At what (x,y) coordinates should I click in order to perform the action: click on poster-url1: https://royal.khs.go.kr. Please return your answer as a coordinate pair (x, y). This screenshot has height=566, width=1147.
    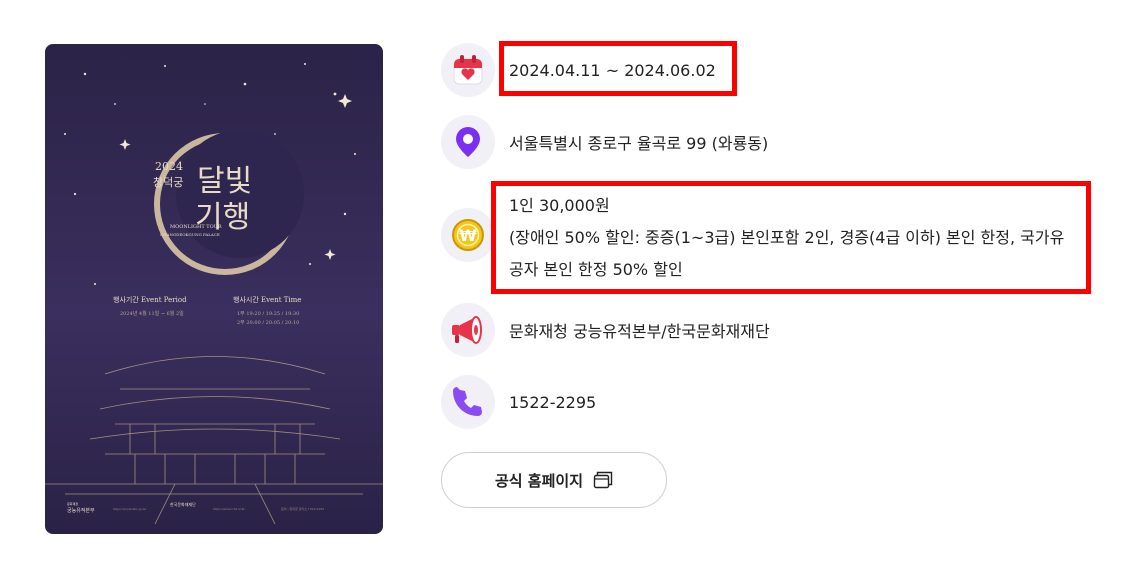
    Looking at the image, I should click on (130, 509).